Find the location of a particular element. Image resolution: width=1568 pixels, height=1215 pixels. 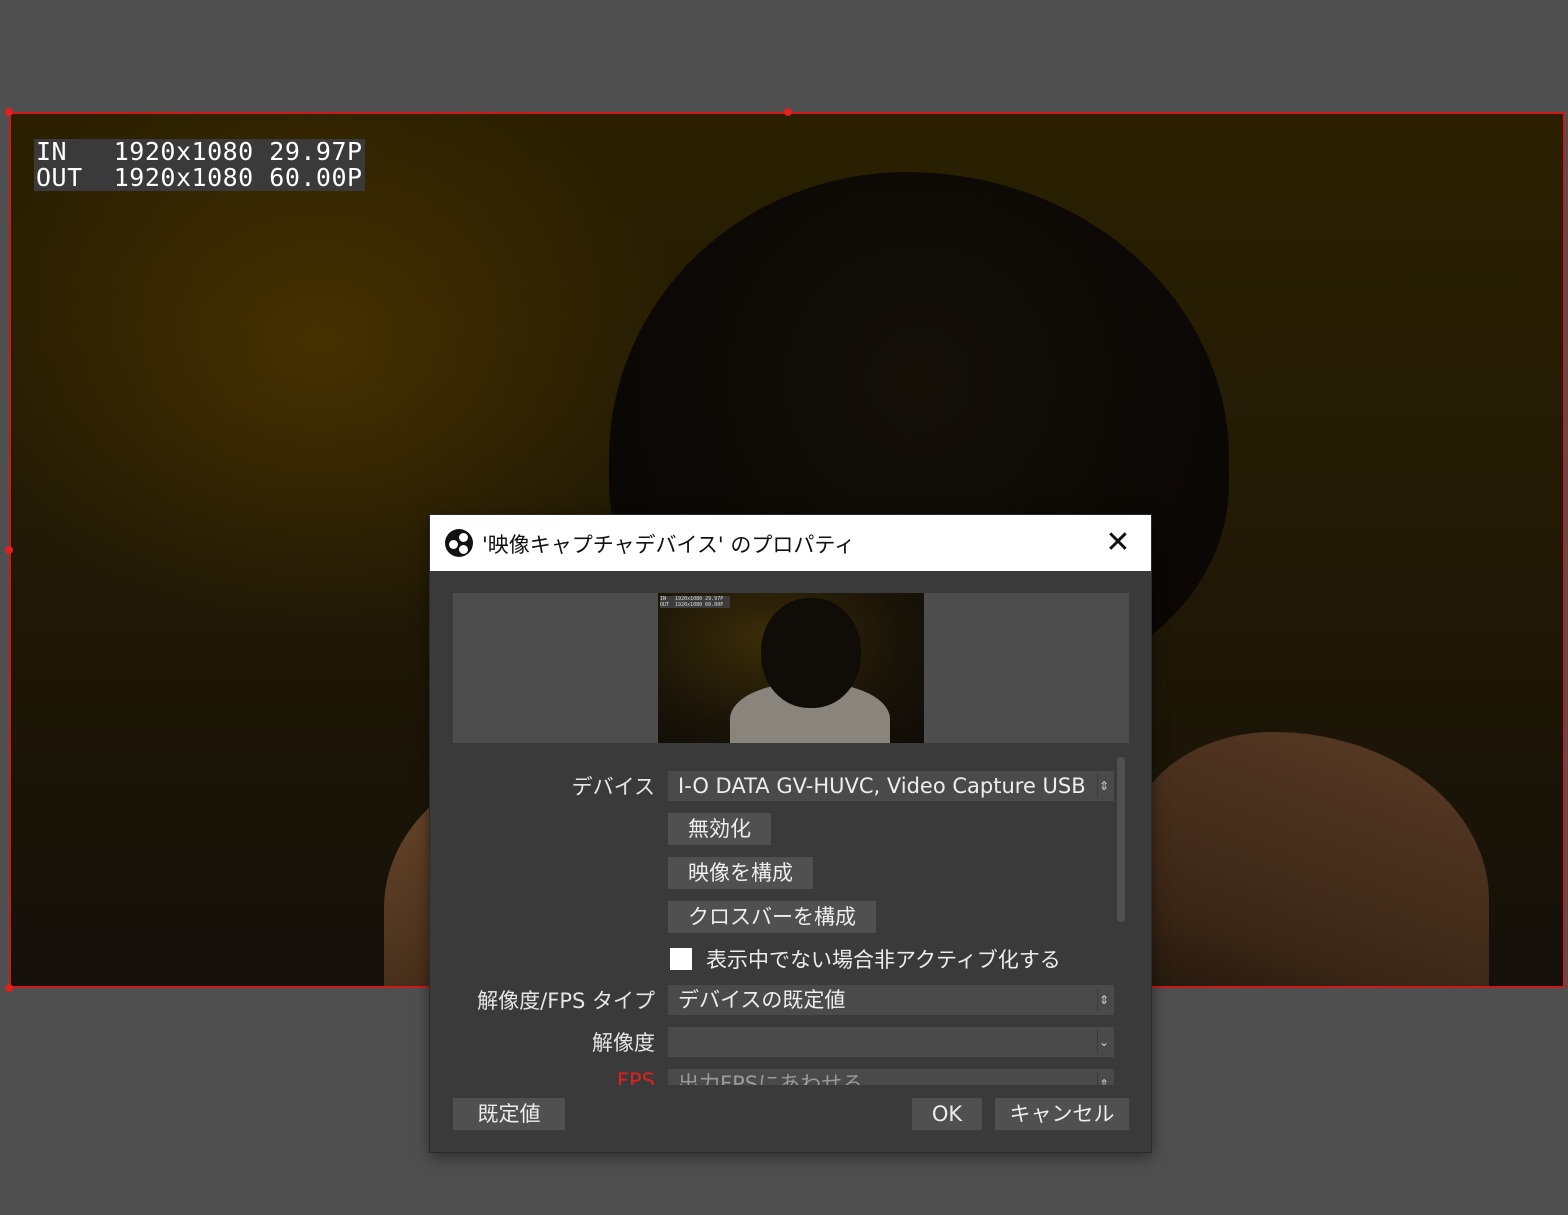

res-fps-type-label: 解像度/FPS タイプ is located at coordinates (566, 1001).